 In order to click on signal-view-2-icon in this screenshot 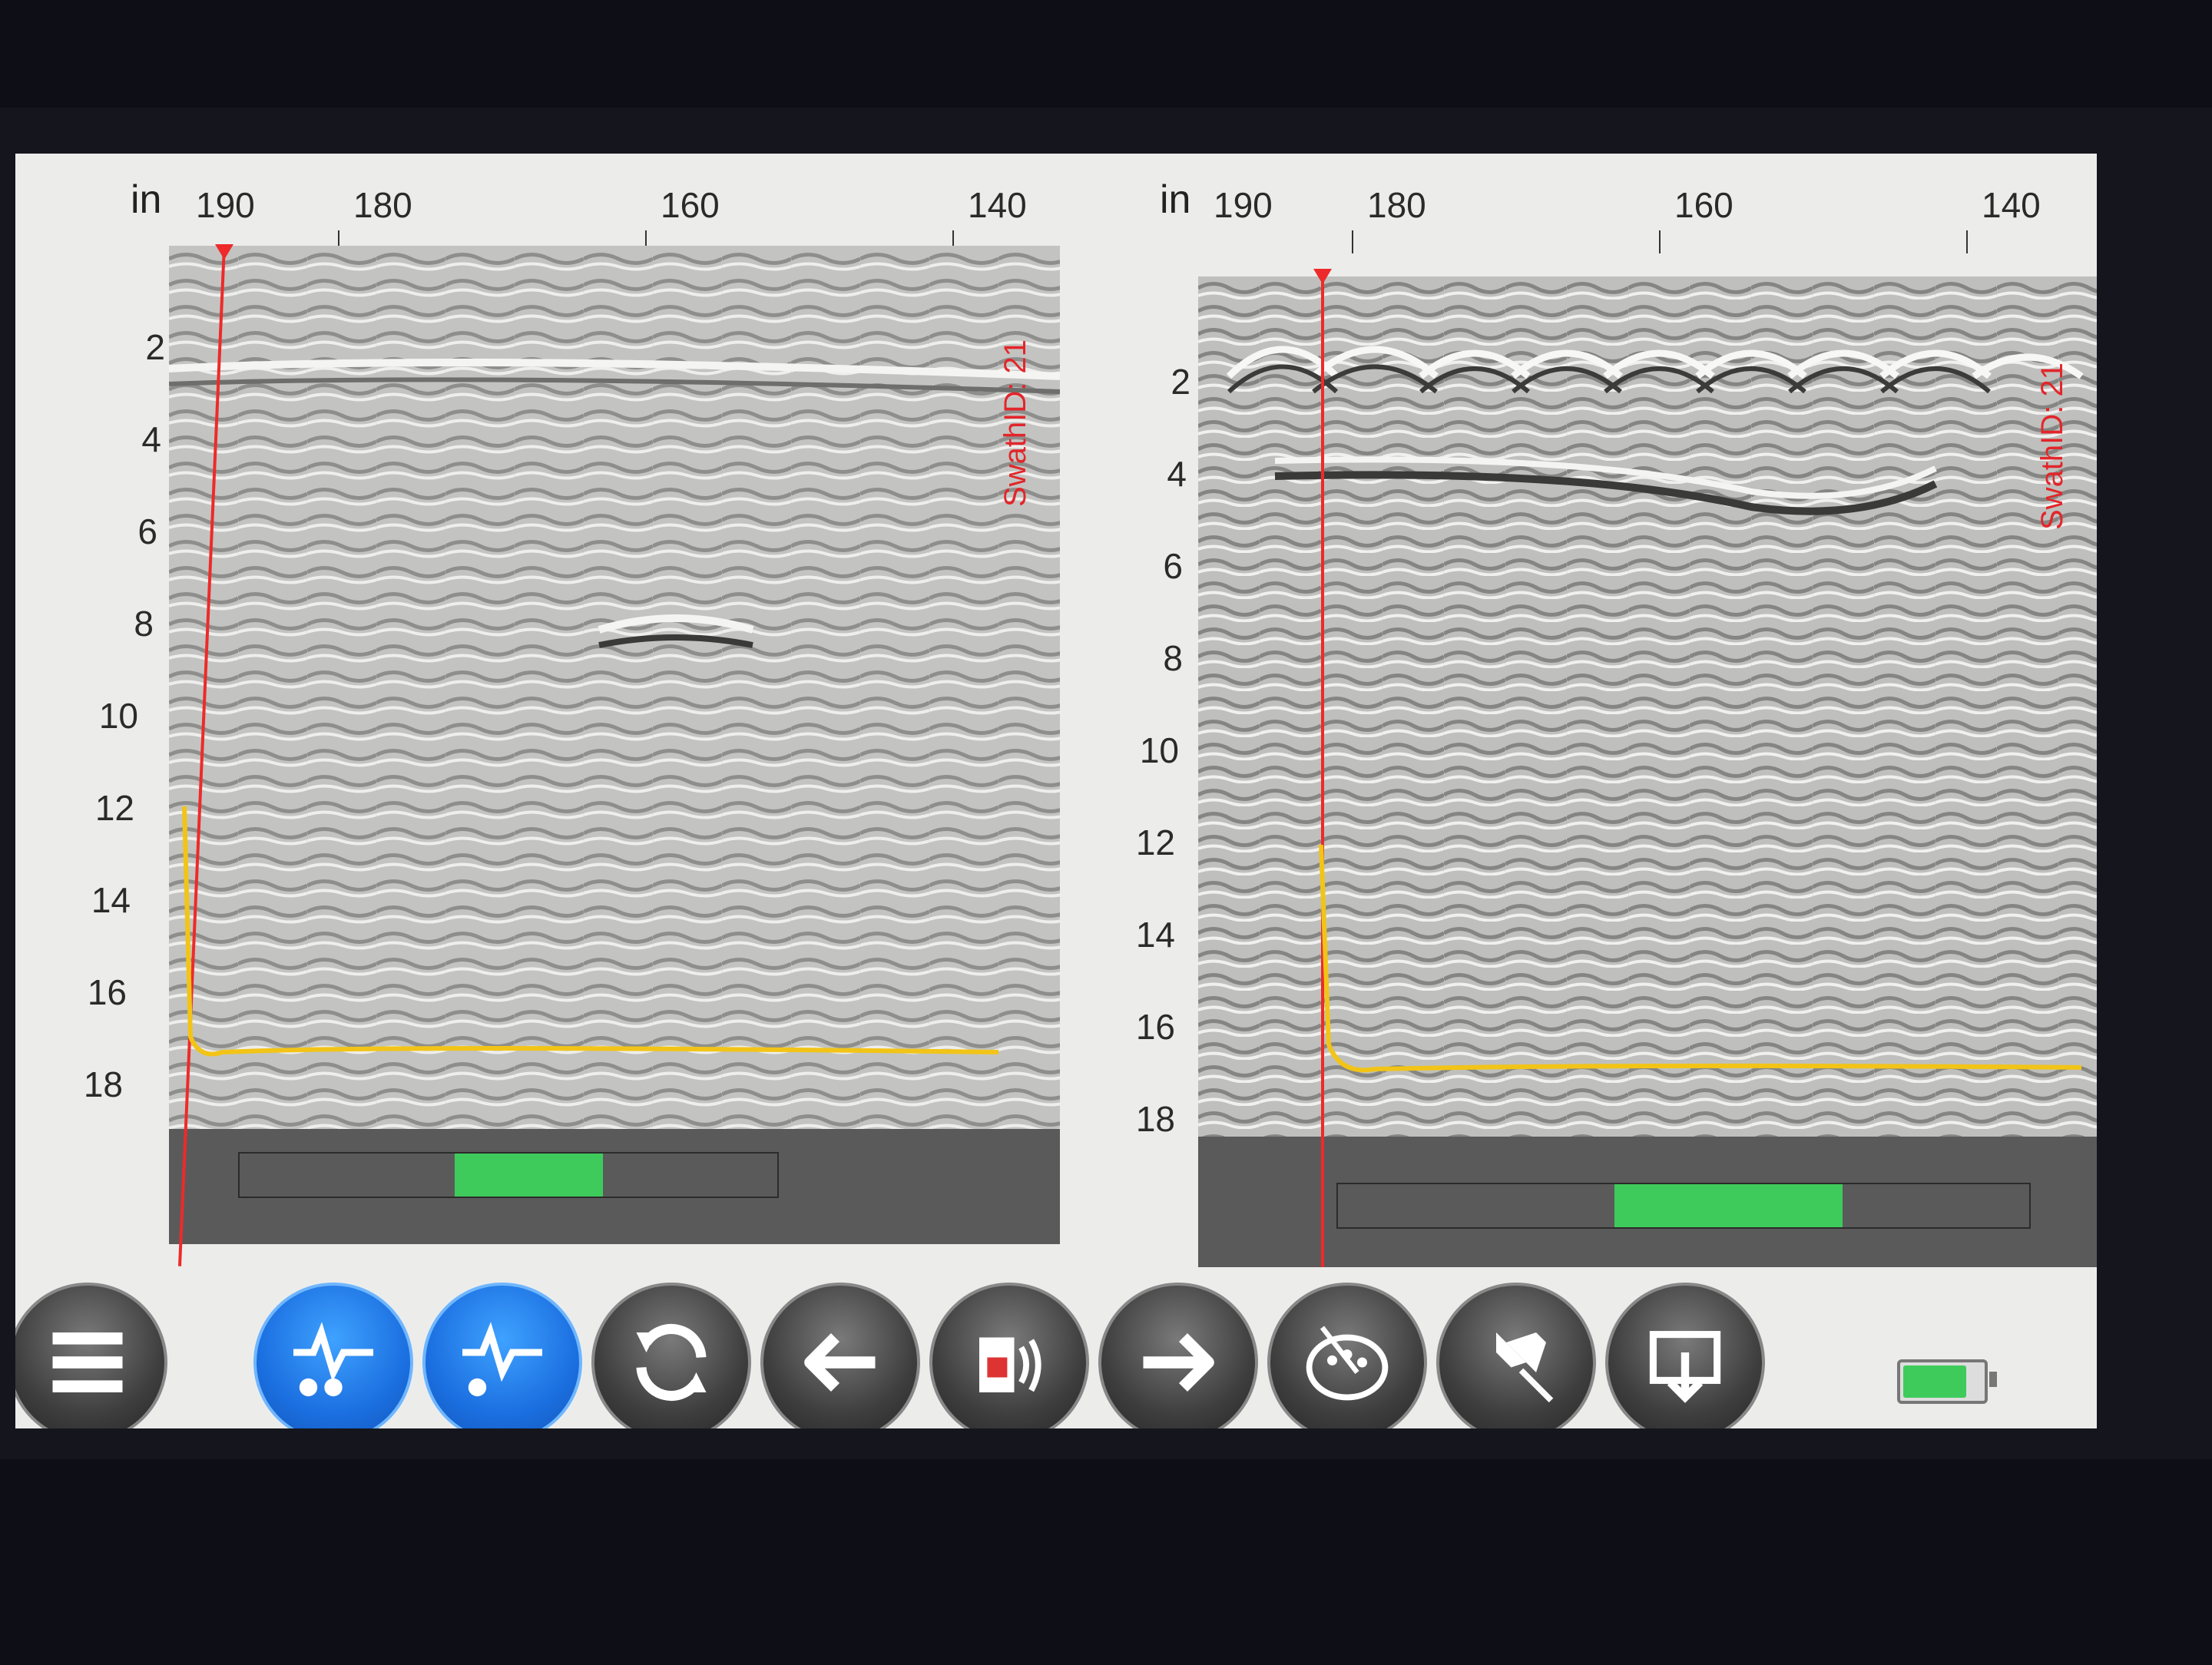, I will do `click(502, 1360)`.